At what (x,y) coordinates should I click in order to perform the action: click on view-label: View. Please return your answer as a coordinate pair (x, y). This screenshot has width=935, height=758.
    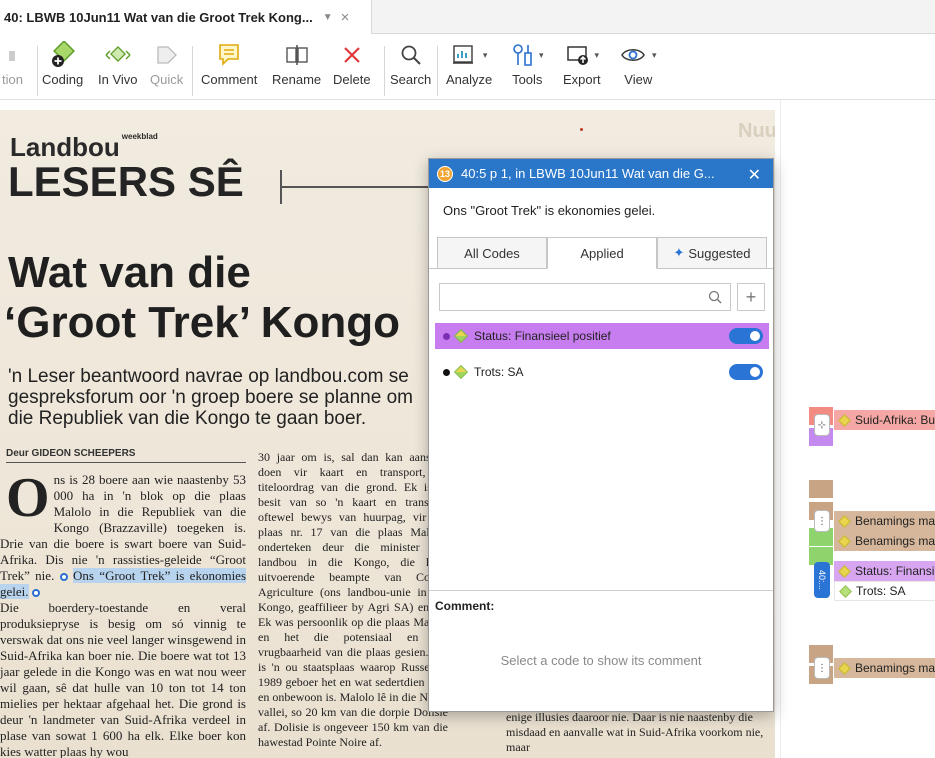
    Looking at the image, I should click on (638, 79).